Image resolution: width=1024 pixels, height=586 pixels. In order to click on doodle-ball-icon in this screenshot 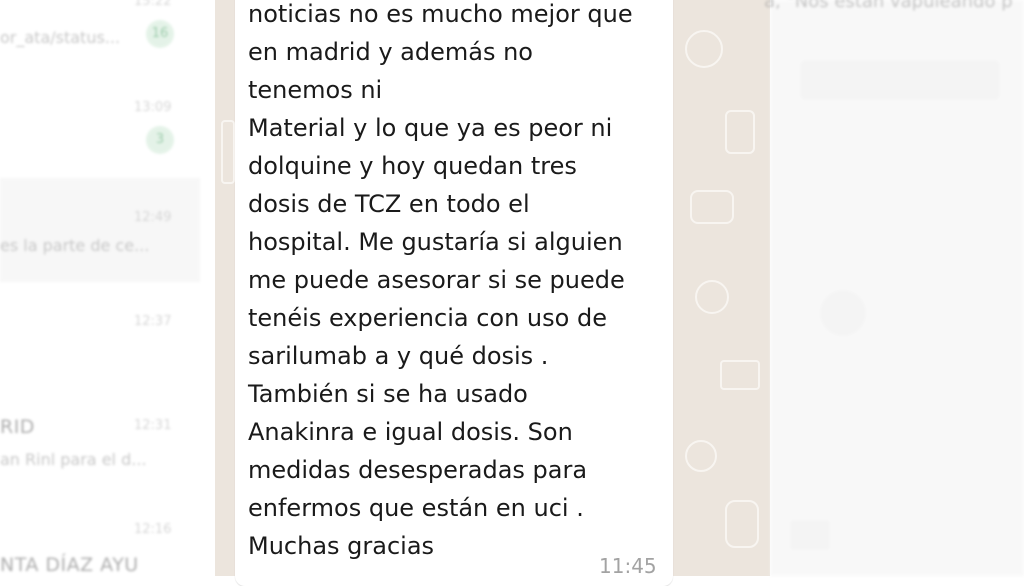, I will do `click(712, 297)`.